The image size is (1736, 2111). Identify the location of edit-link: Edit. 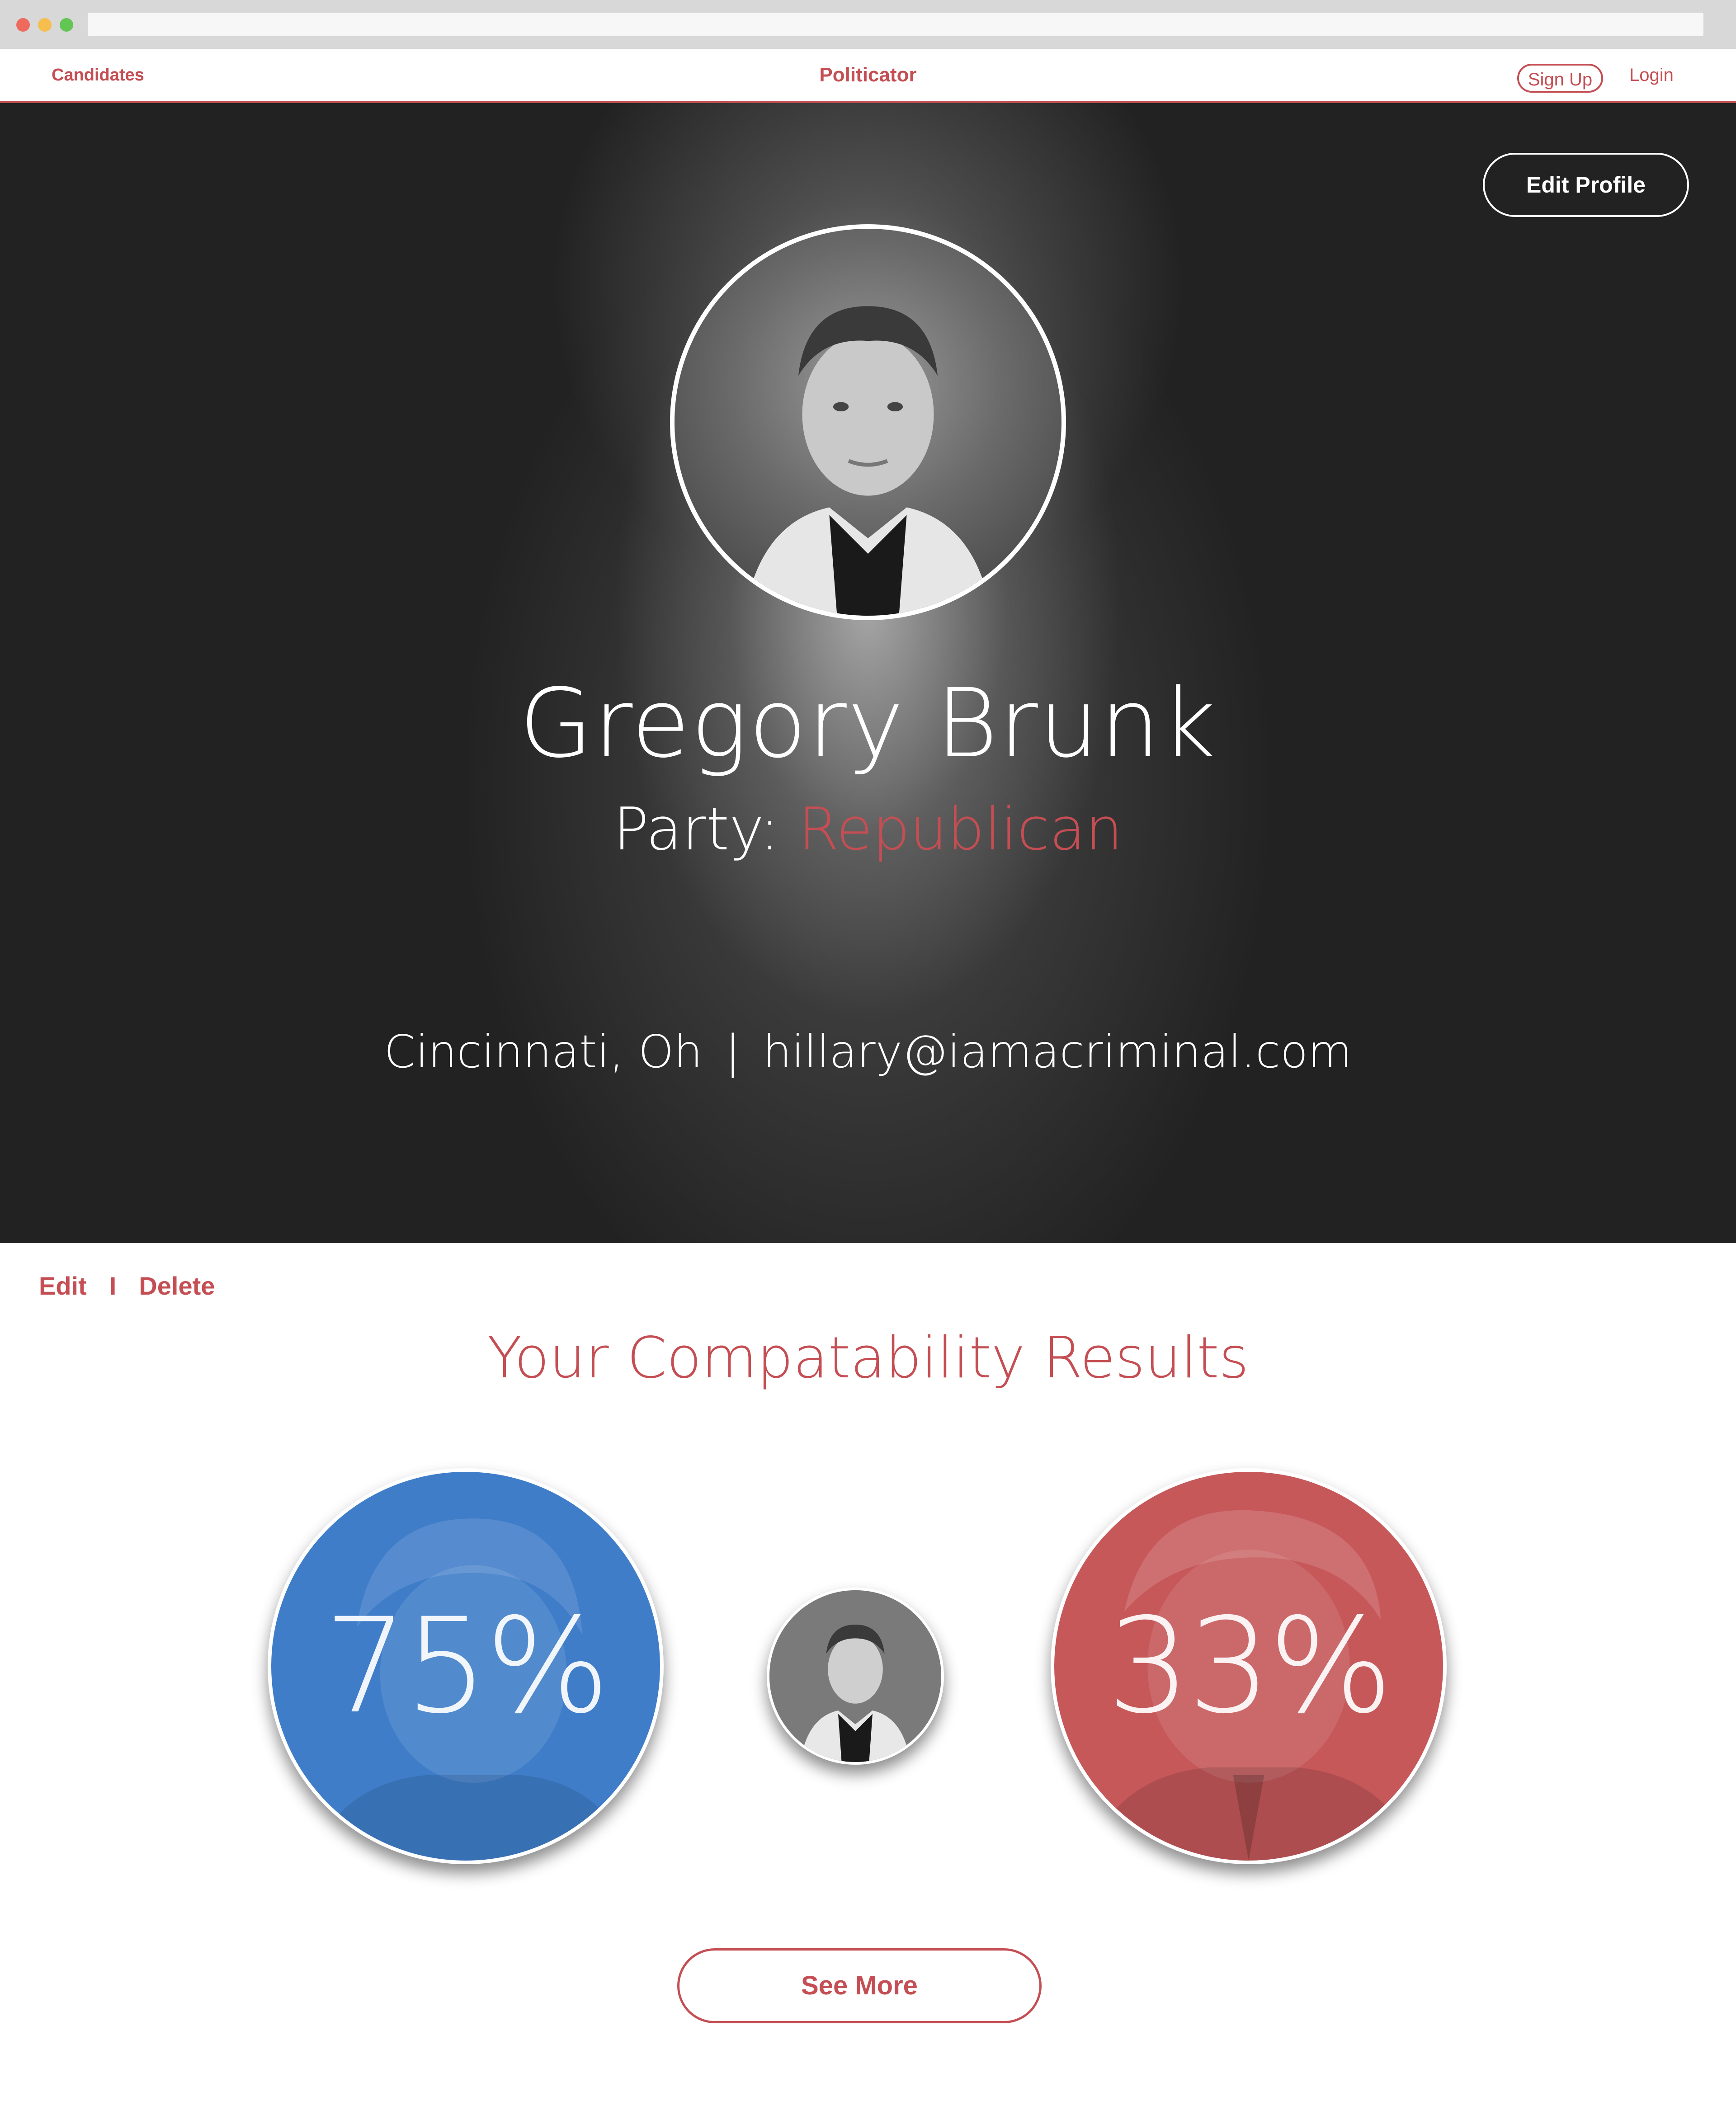
(63, 1286).